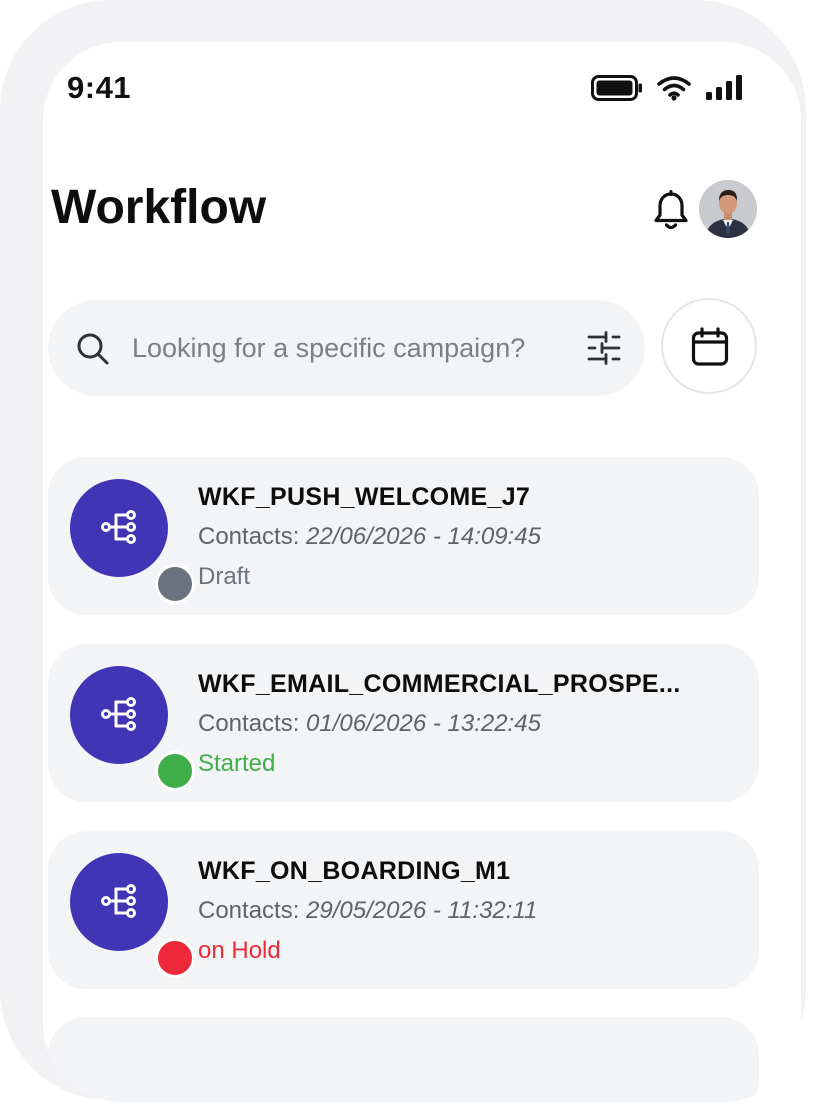 The width and height of the screenshot is (821, 1102). I want to click on bell-icon, so click(671, 211).